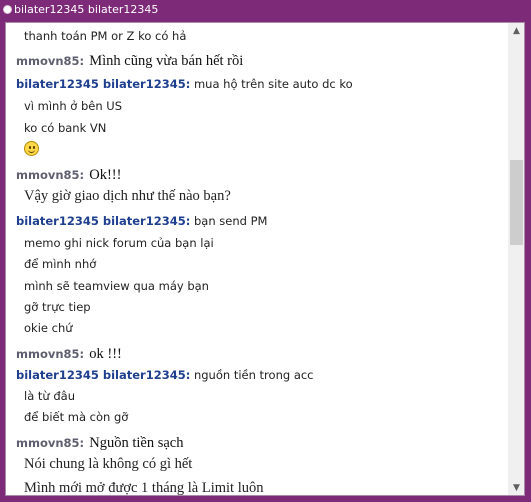  What do you see at coordinates (273, 84) in the screenshot?
I see `message-text: mua hộ trên site auto dc ko` at bounding box center [273, 84].